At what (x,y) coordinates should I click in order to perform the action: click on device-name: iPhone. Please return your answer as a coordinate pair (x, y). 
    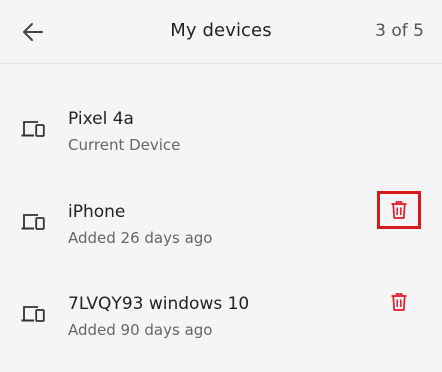
    Looking at the image, I should click on (97, 212).